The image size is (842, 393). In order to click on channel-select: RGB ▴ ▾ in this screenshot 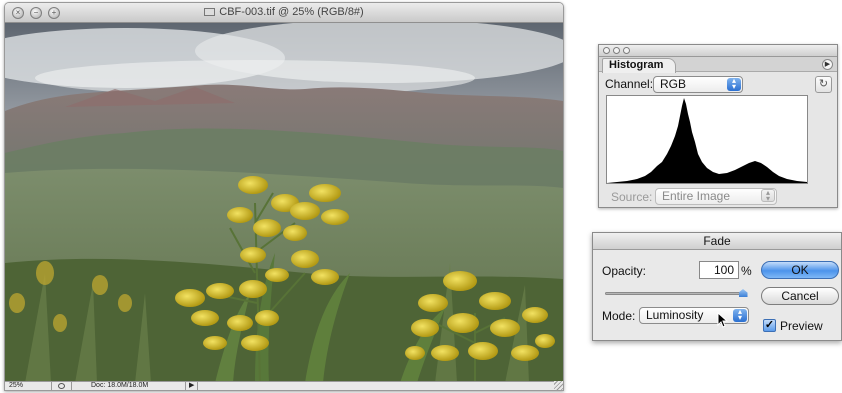, I will do `click(698, 84)`.